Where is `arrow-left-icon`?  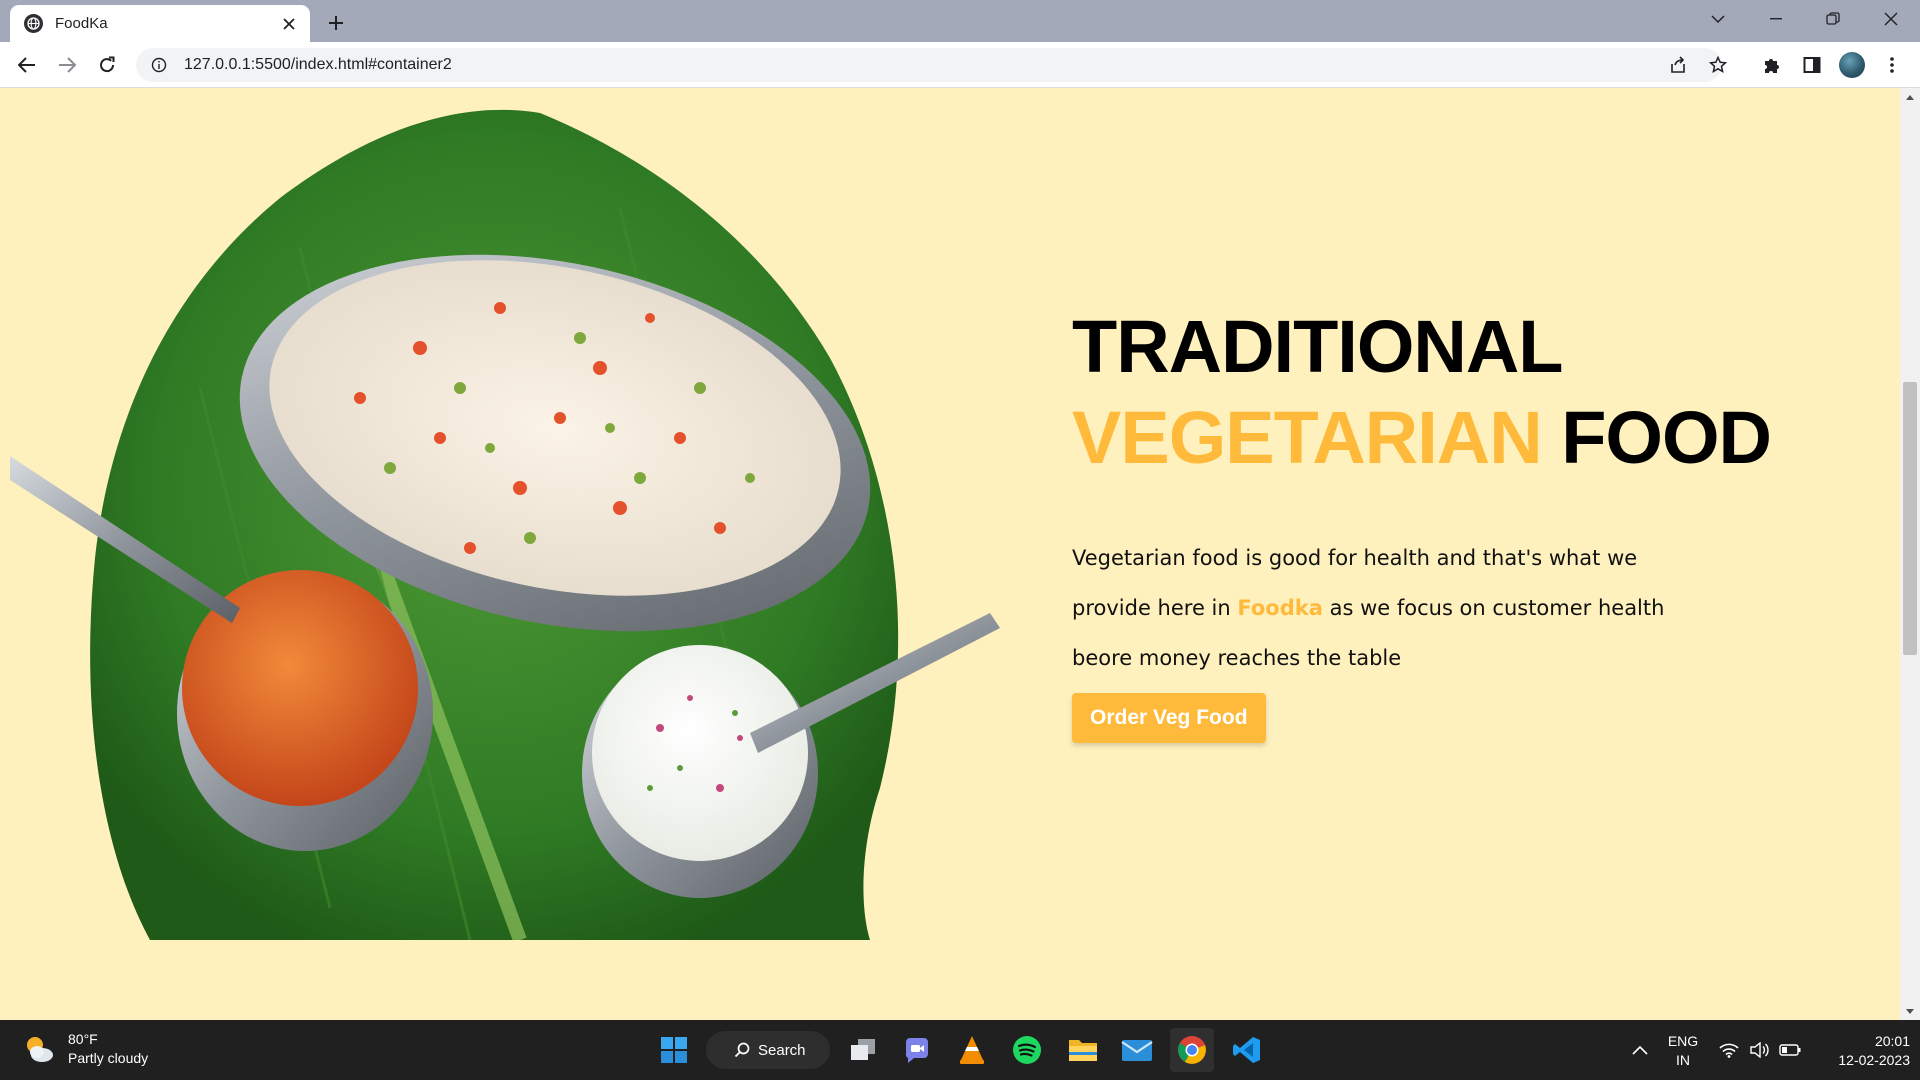 arrow-left-icon is located at coordinates (26, 65).